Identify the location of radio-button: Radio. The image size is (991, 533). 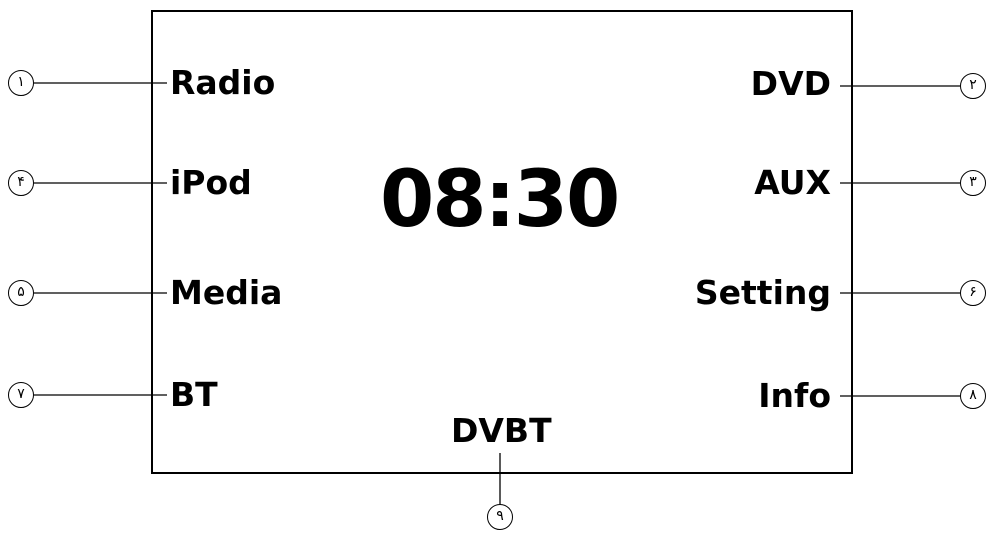
(222, 83).